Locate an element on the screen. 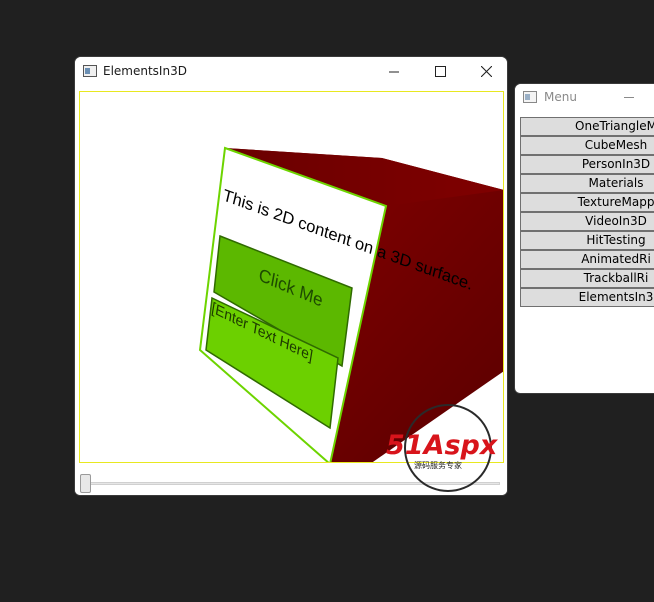  menu-window-title: Menu is located at coordinates (560, 97).